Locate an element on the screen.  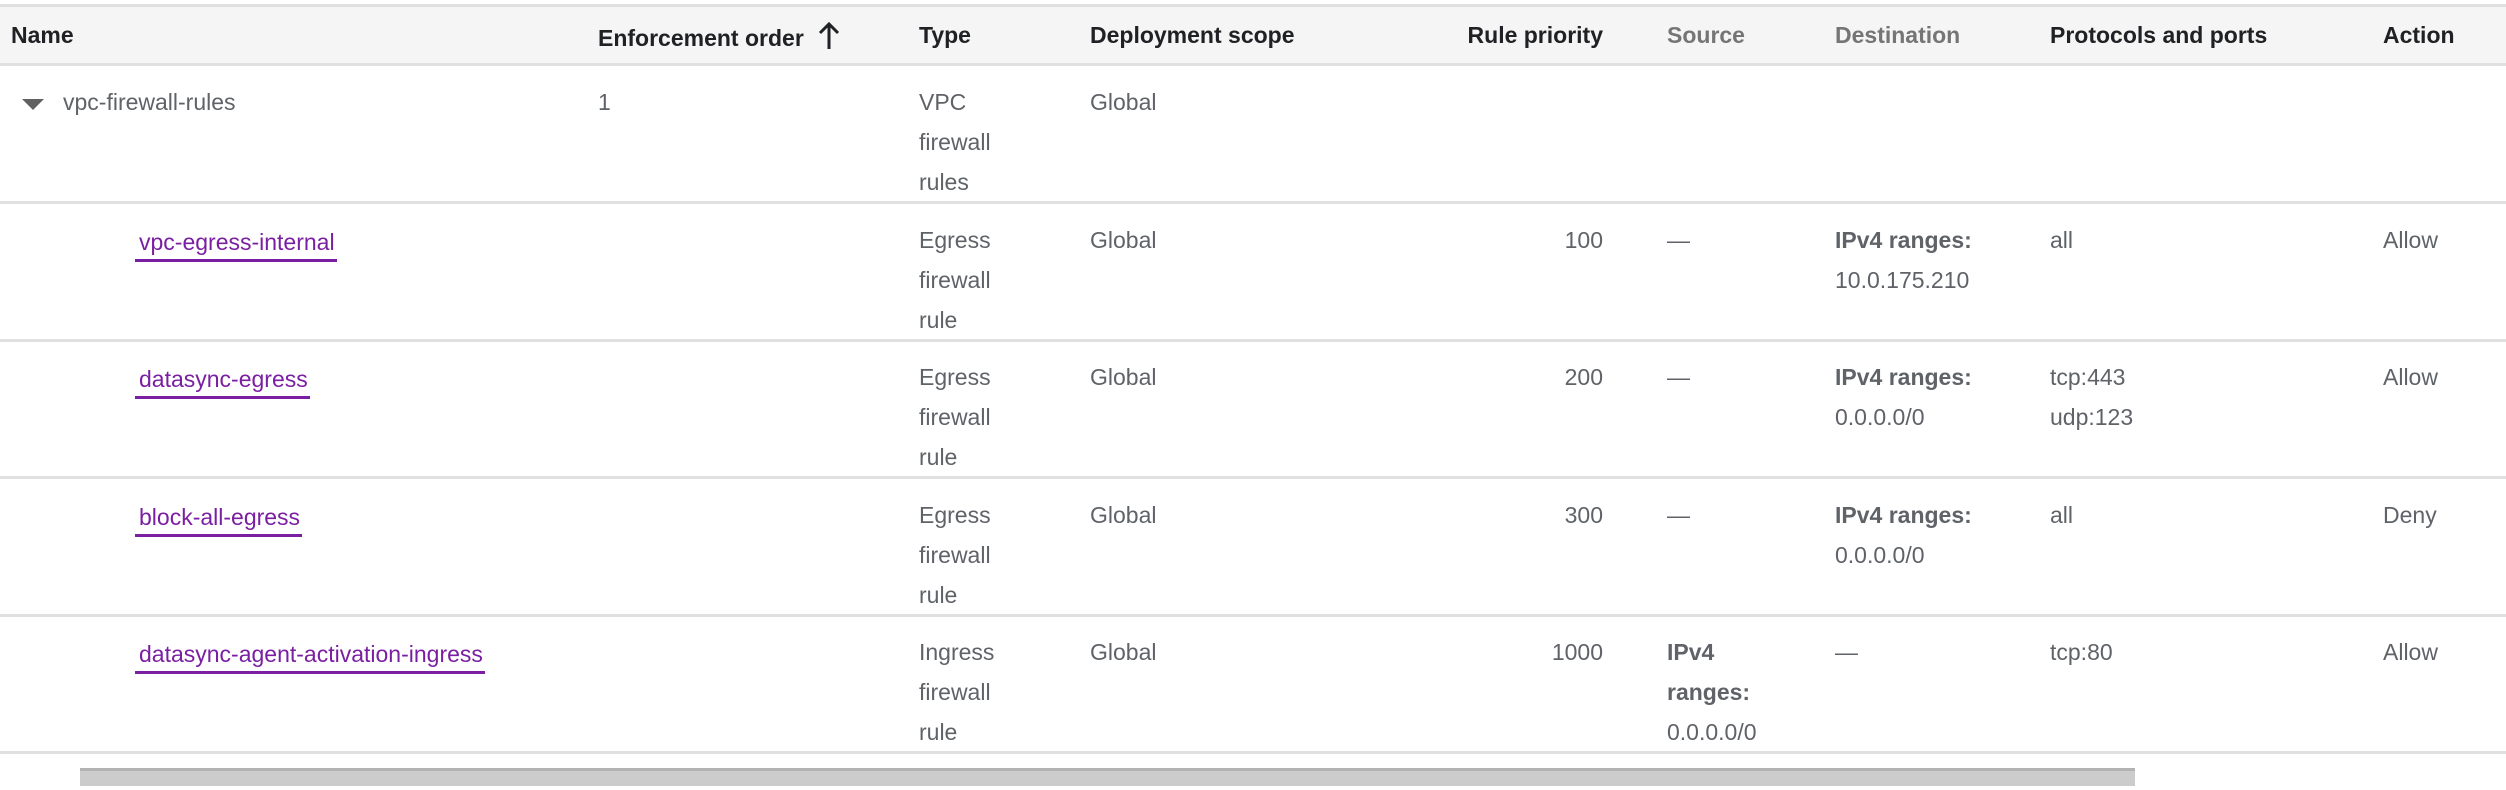
column-header-type: Type is located at coordinates (945, 35).